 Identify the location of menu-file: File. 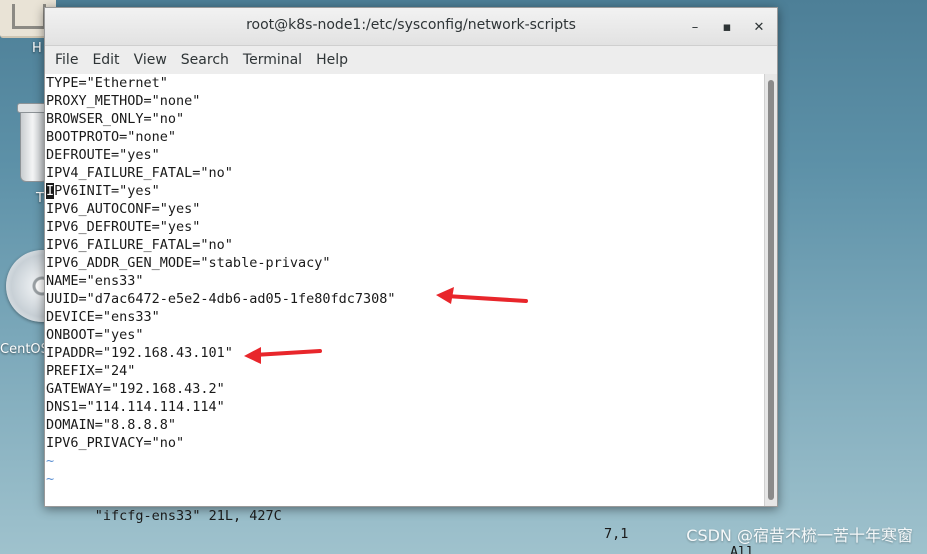
(66, 60).